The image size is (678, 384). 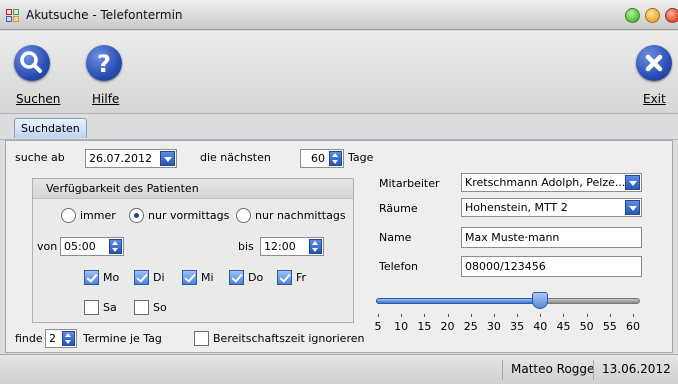 What do you see at coordinates (116, 80) in the screenshot?
I see `help-button: ? Hilfe` at bounding box center [116, 80].